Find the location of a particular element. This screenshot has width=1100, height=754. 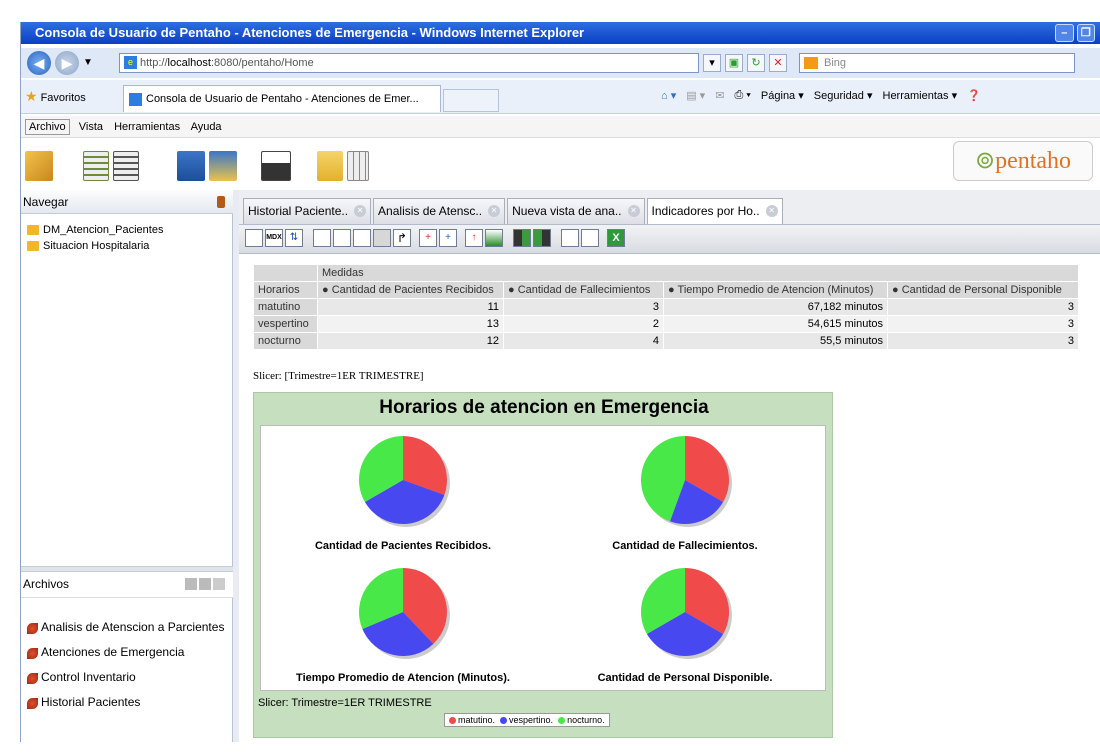

row-axis-header: Horarios is located at coordinates (285, 290).